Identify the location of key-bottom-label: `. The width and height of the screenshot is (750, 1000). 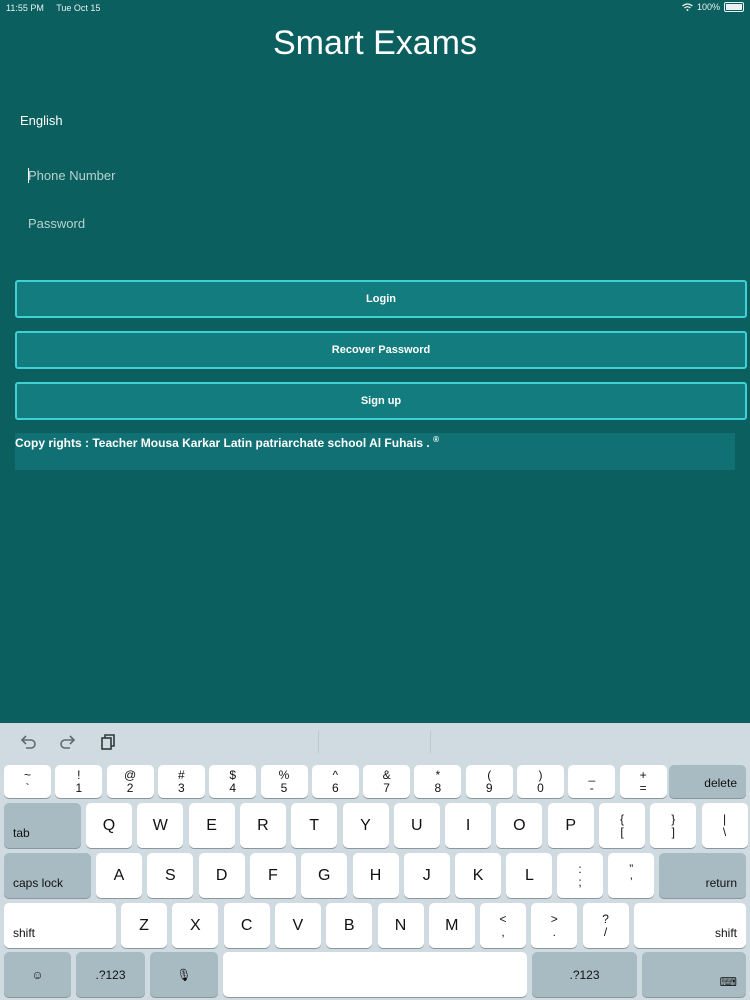
(27, 787).